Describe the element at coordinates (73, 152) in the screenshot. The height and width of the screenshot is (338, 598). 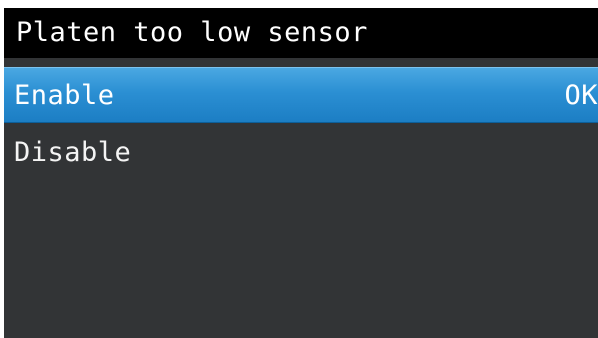
I see `menu-item-label: Disable` at that location.